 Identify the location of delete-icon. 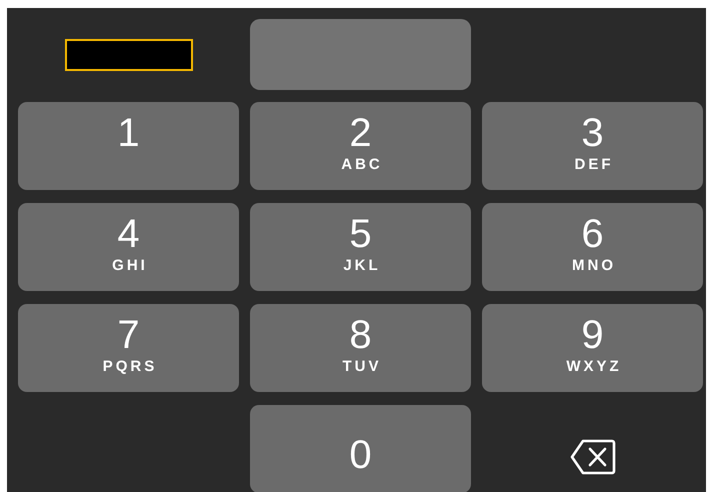
(593, 457).